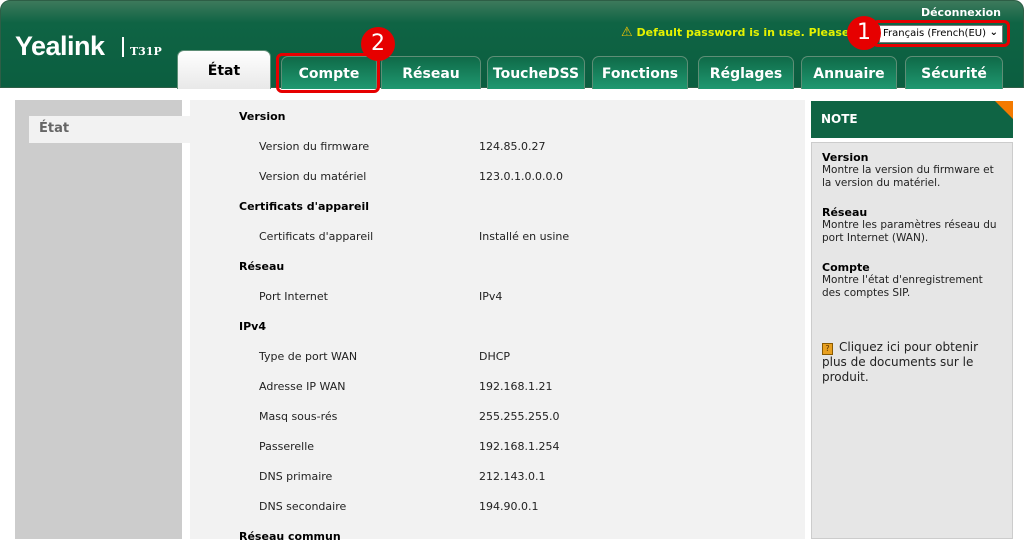 The height and width of the screenshot is (543, 1024). Describe the element at coordinates (304, 206) in the screenshot. I see `section-heading: Certificats d'appareil` at that location.